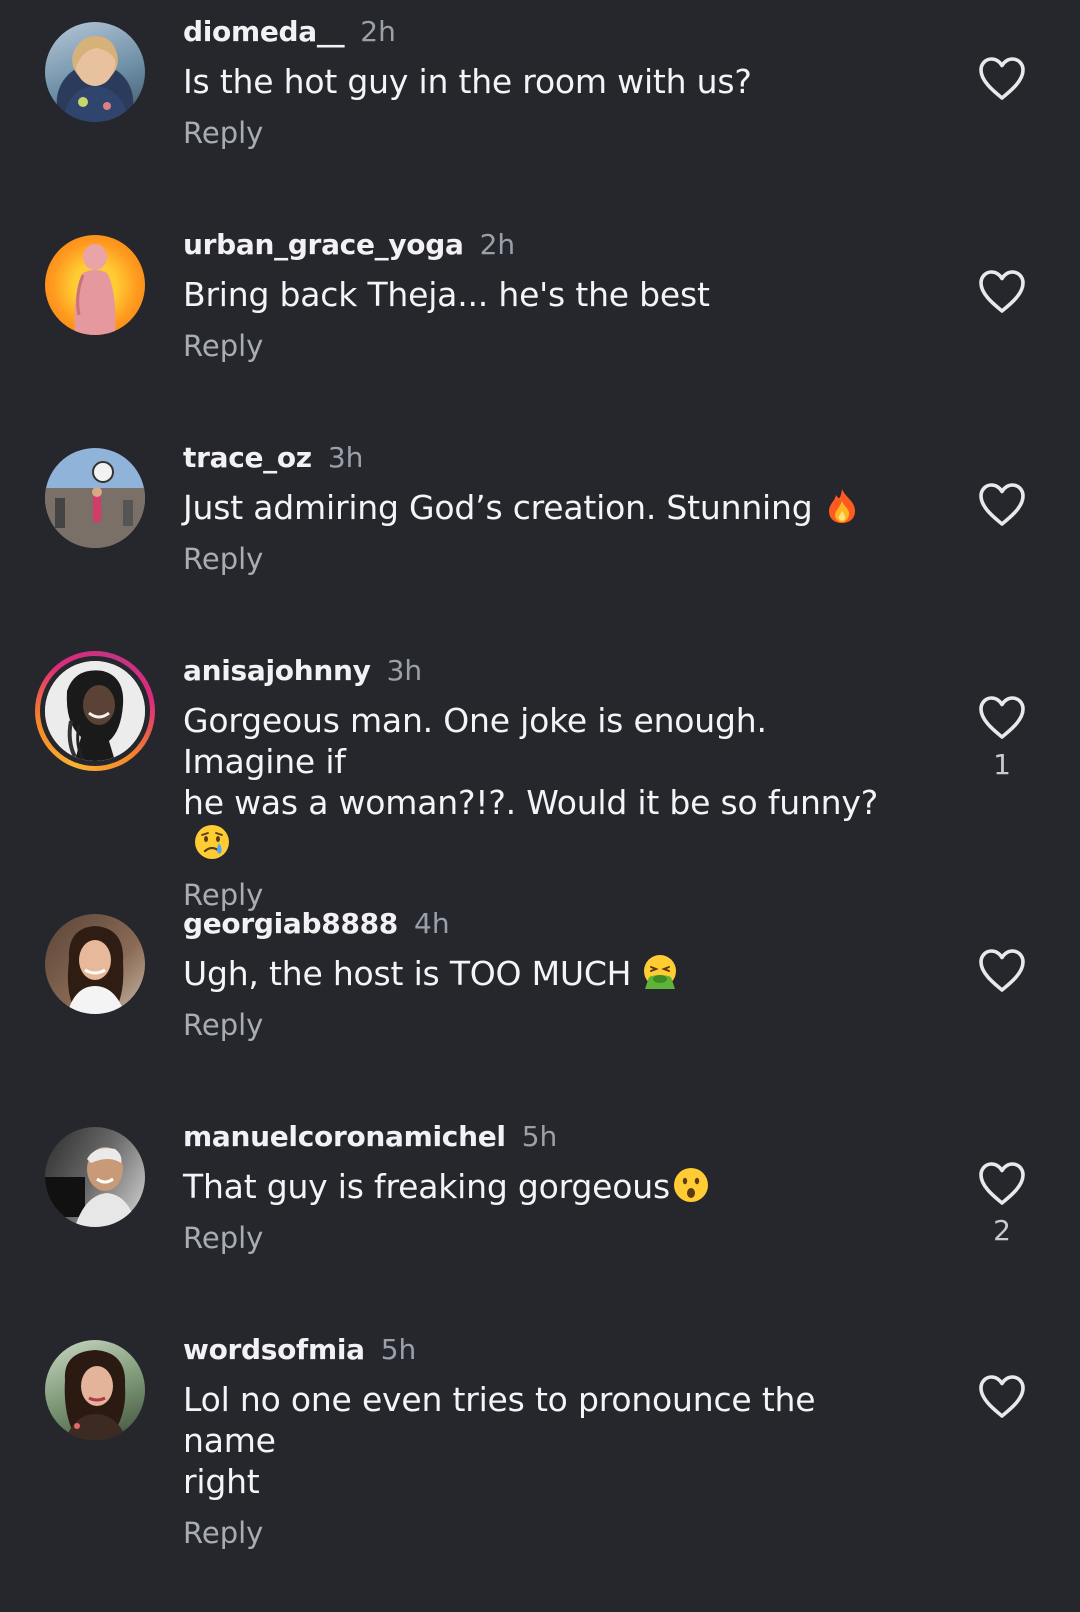 Image resolution: width=1080 pixels, height=1612 pixels. What do you see at coordinates (323, 244) in the screenshot?
I see `username: urban_grace_yoga` at bounding box center [323, 244].